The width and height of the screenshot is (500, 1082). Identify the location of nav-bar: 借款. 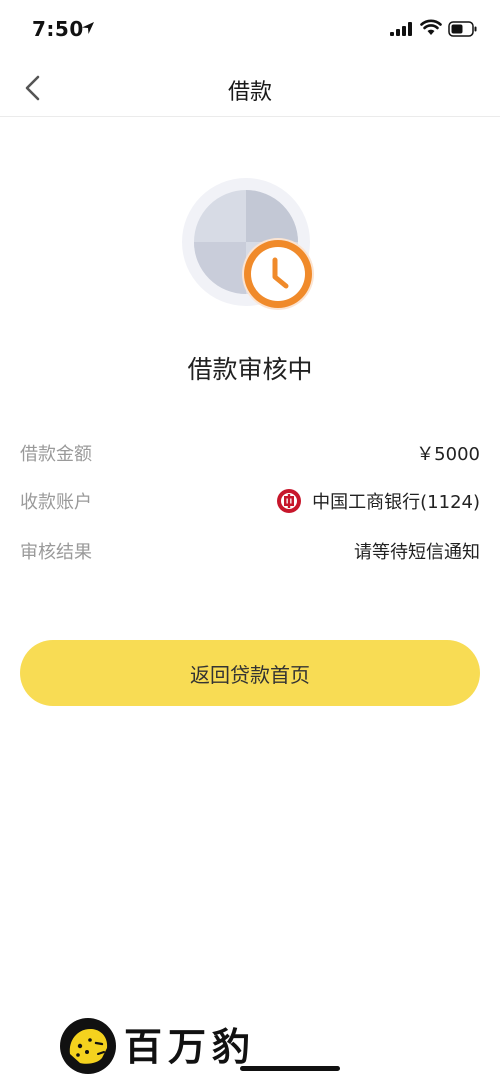
(250, 87).